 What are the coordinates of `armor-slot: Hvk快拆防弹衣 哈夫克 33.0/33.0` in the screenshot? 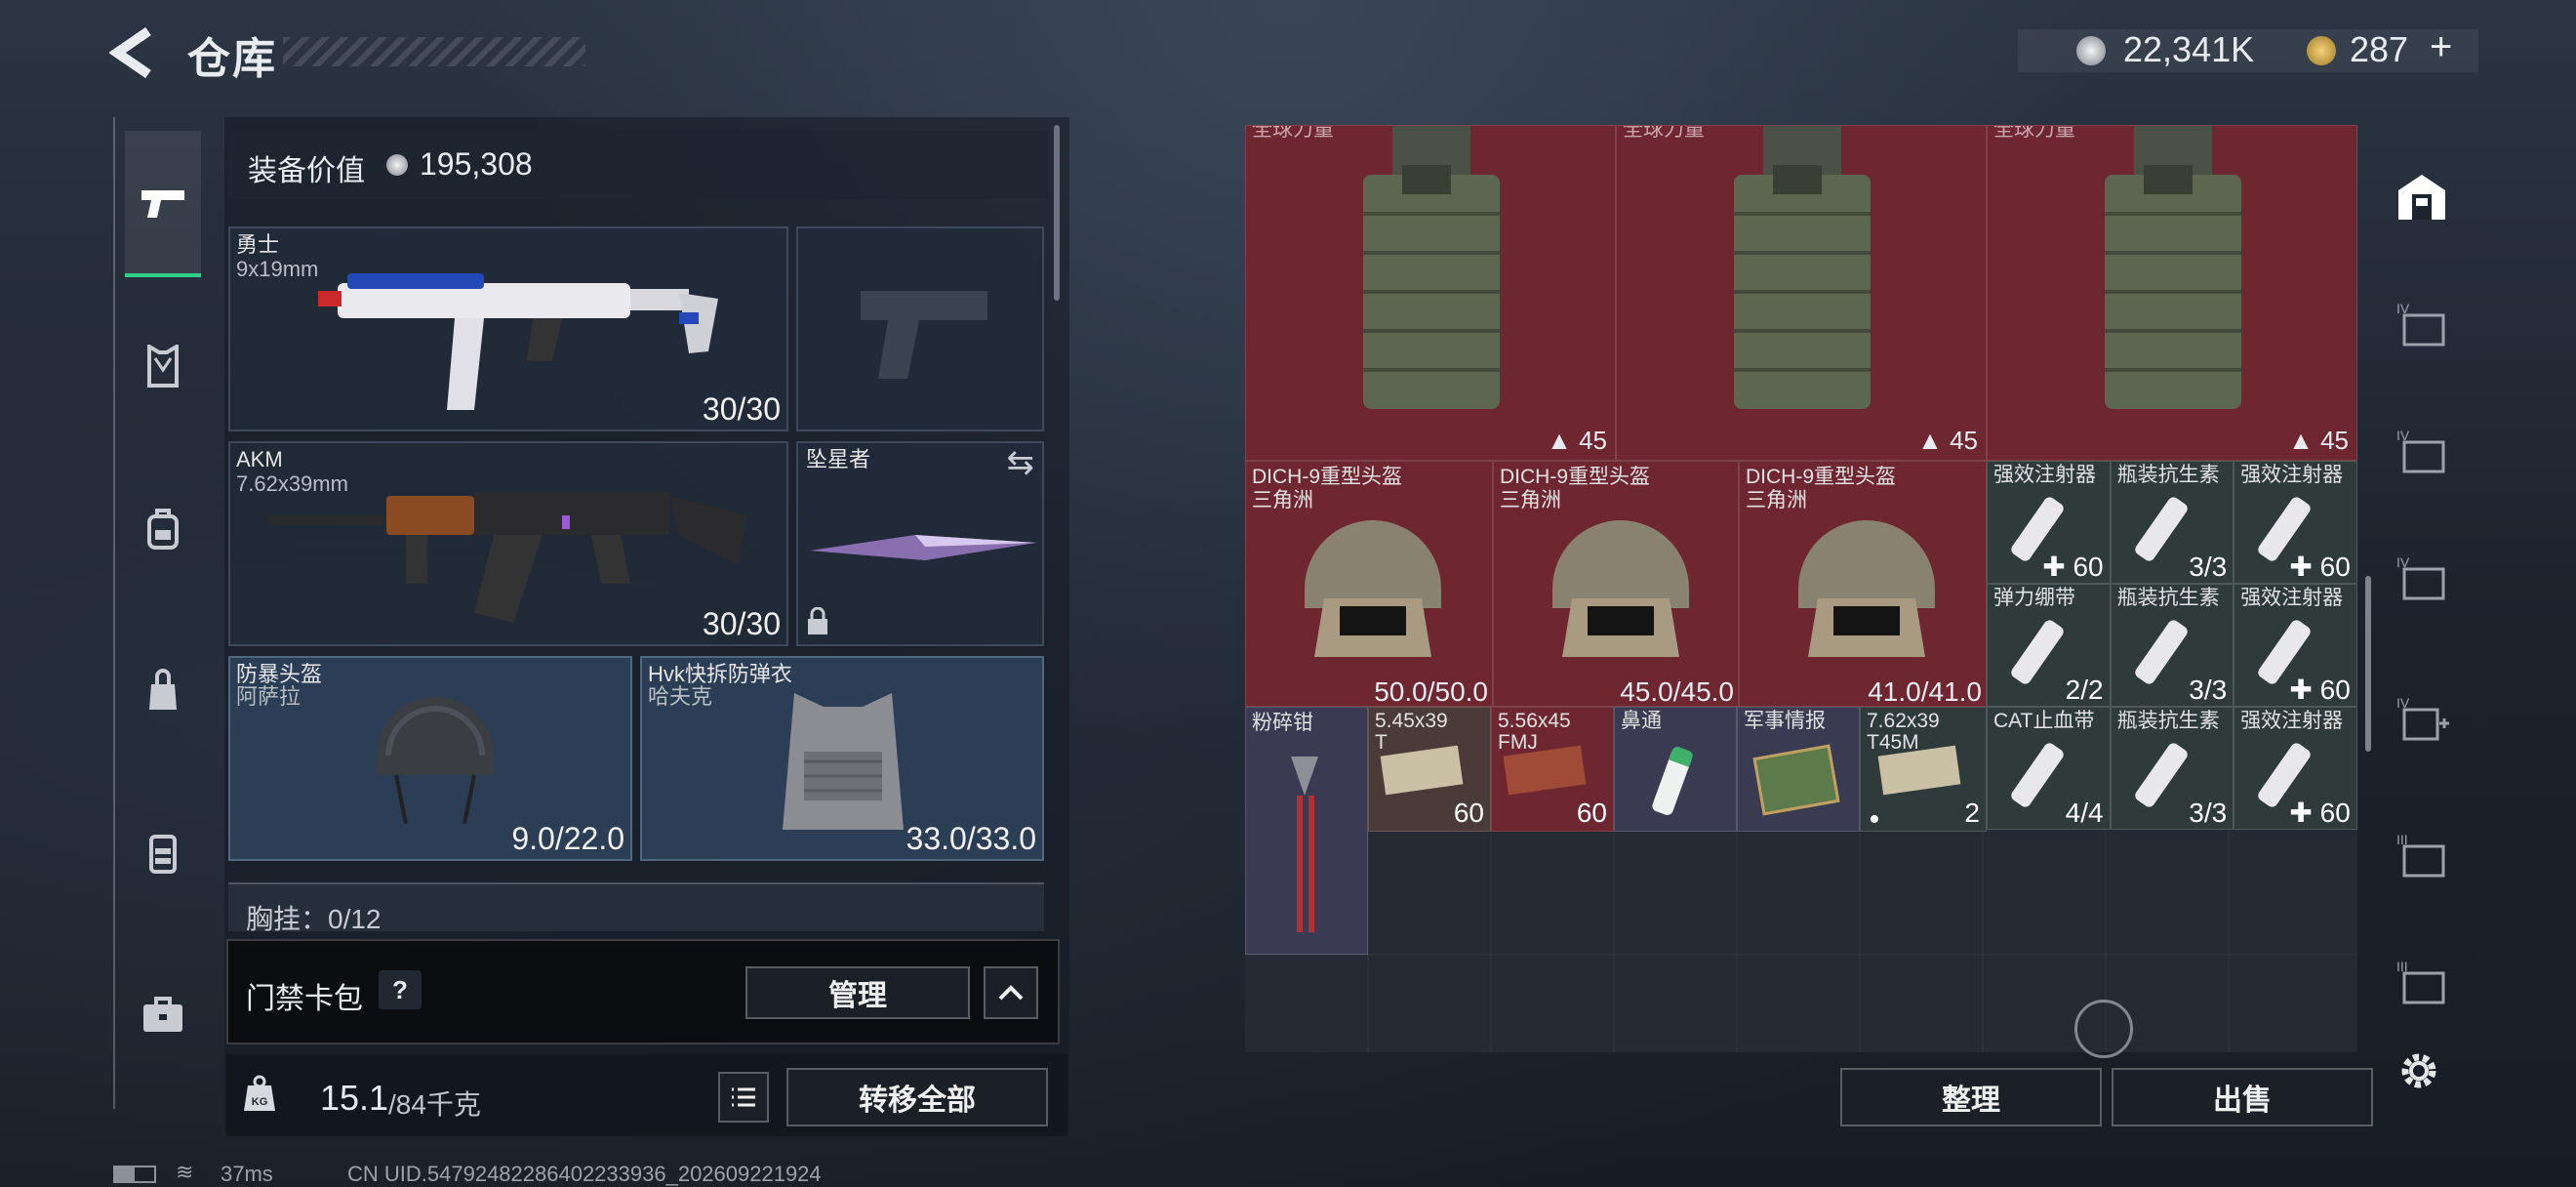 It's located at (842, 758).